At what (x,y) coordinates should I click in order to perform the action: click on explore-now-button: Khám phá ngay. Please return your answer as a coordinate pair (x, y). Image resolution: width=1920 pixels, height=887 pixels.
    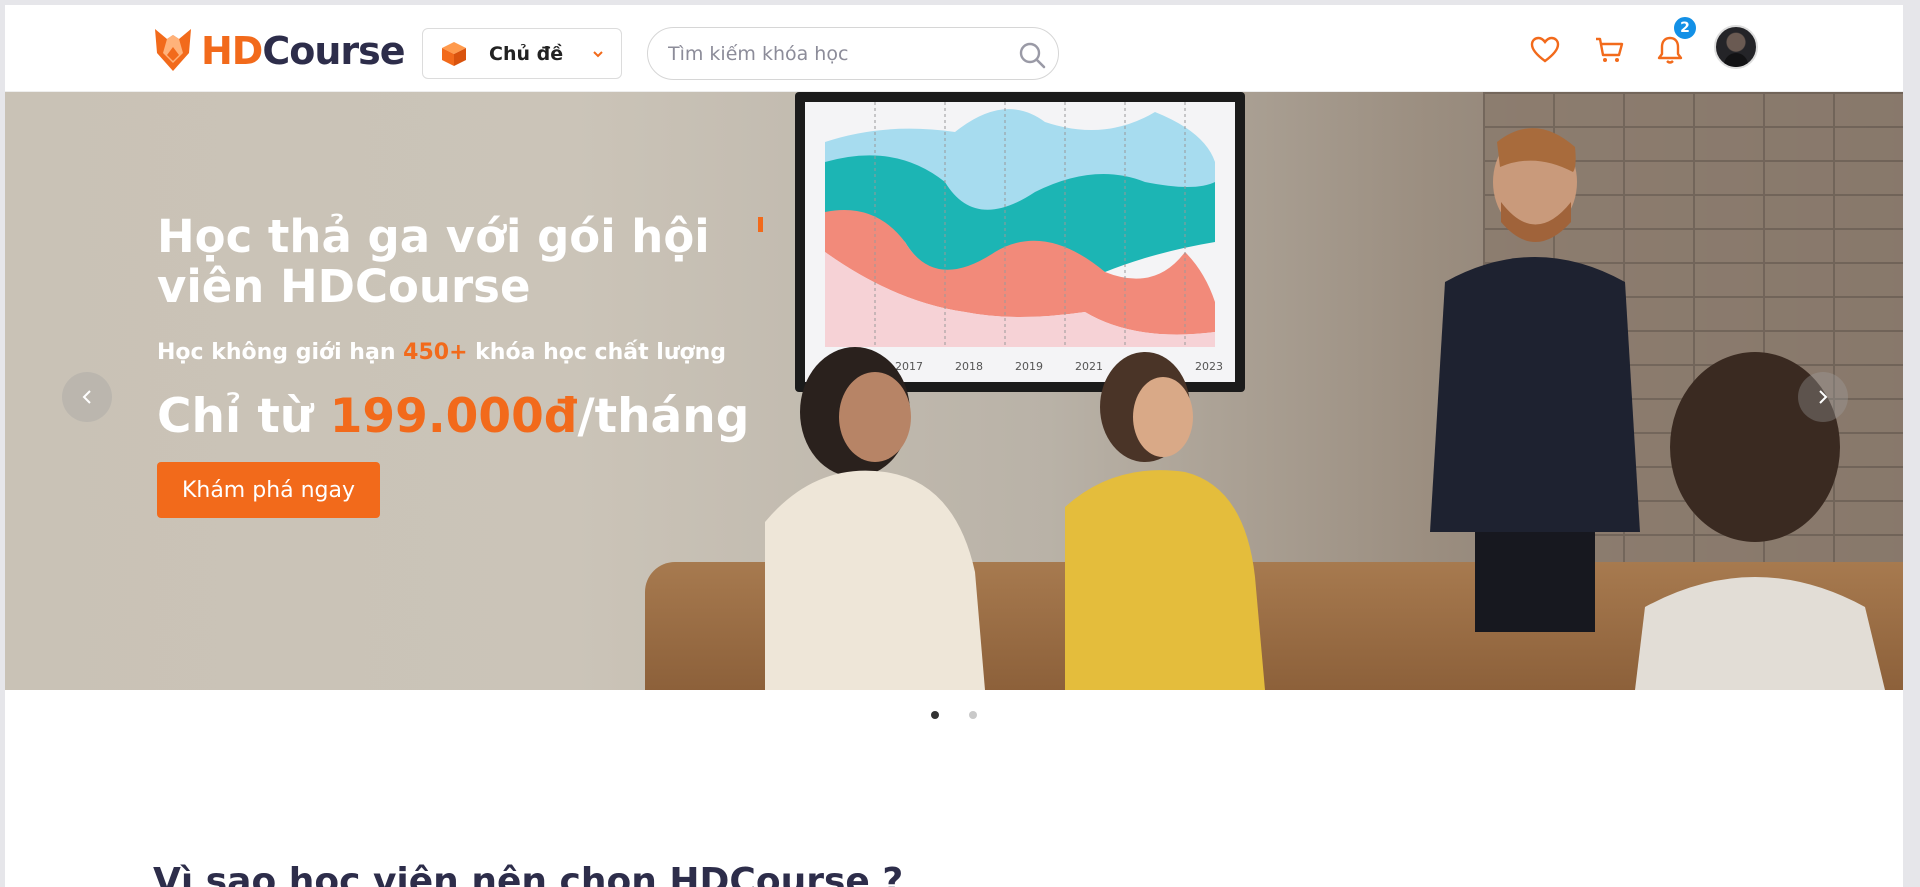
    Looking at the image, I should click on (268, 490).